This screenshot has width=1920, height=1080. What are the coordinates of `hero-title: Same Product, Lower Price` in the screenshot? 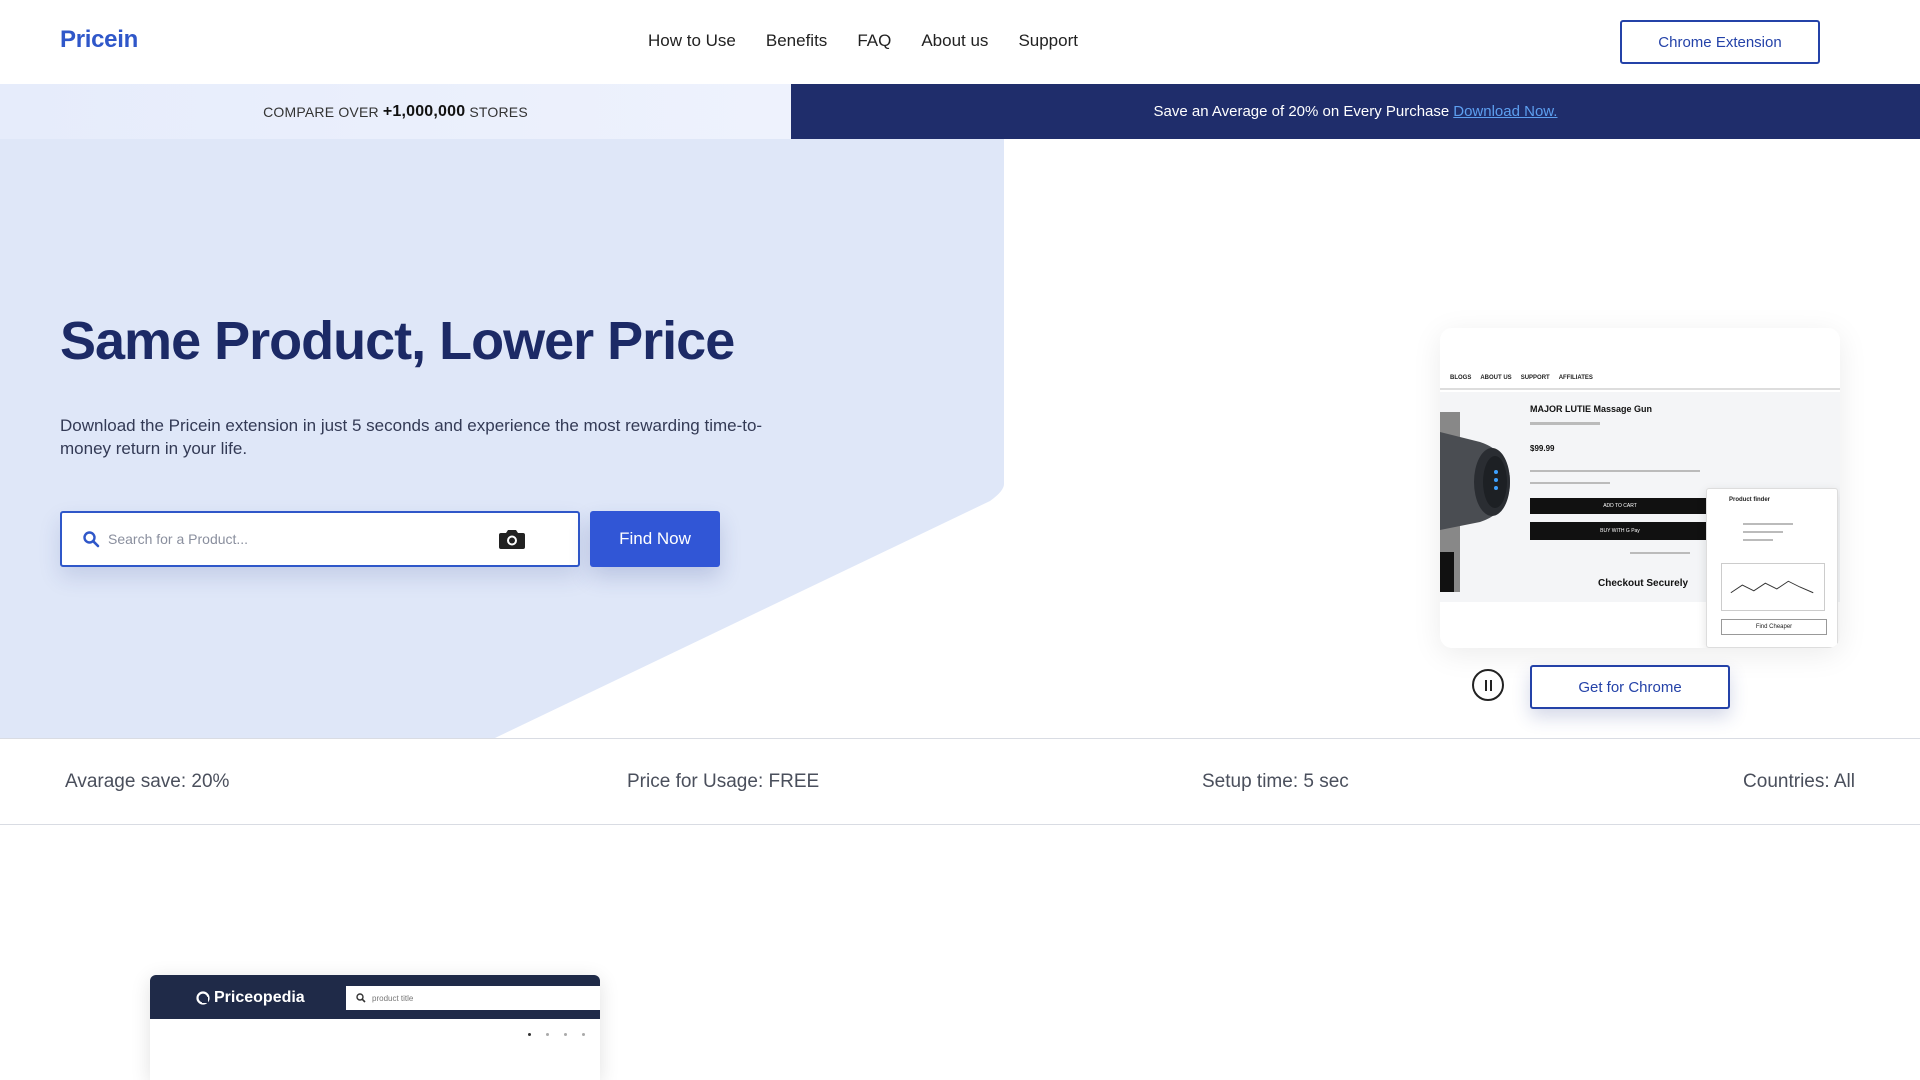 It's located at (397, 341).